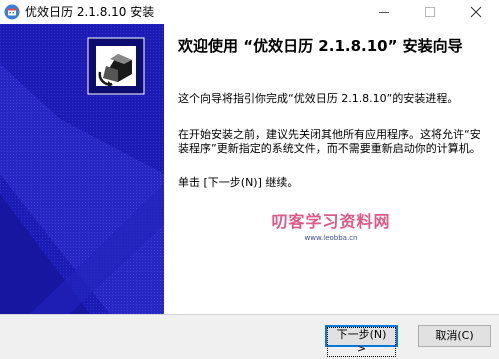  I want to click on minimize-icon, so click(384, 12).